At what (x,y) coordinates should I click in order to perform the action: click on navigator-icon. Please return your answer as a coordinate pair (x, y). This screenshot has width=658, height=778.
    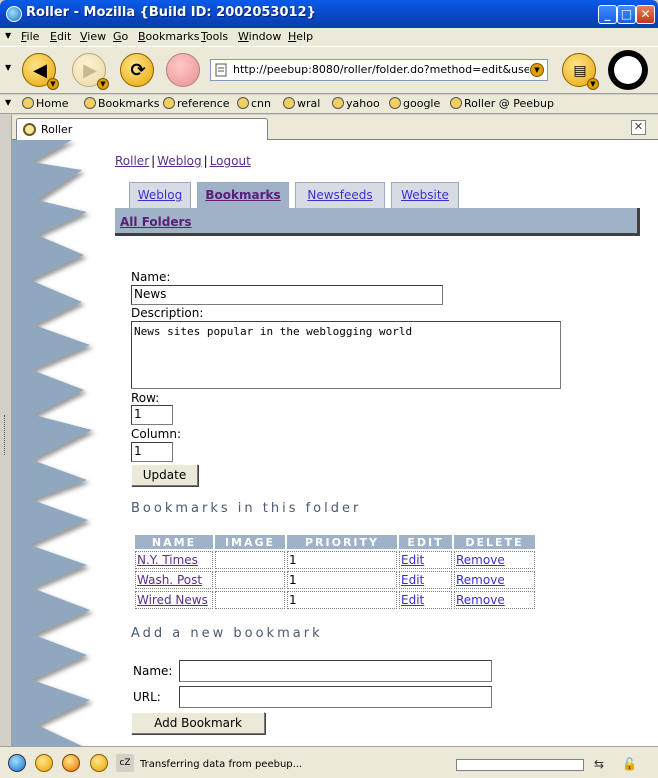
    Looking at the image, I should click on (17, 763).